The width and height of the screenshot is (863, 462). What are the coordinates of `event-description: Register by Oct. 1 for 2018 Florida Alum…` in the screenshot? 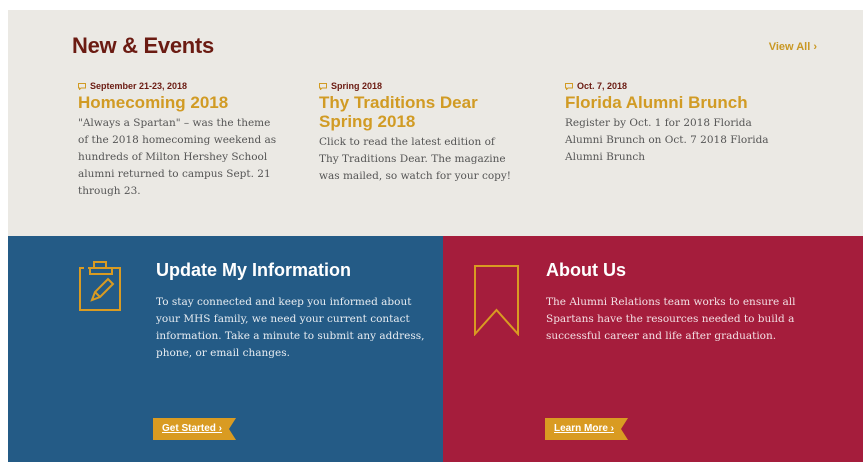 It's located at (667, 140).